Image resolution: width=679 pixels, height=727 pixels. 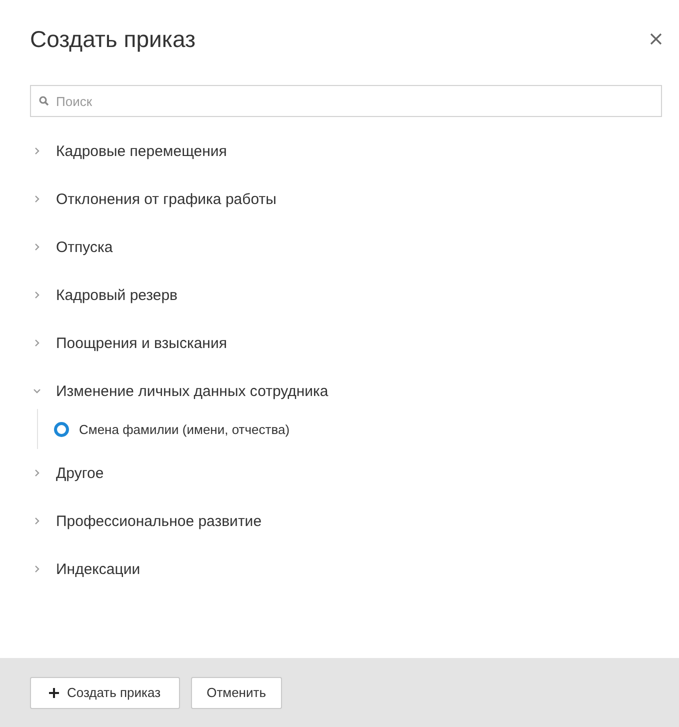 I want to click on tree-item: Поощрения и взыскания, so click(x=339, y=343).